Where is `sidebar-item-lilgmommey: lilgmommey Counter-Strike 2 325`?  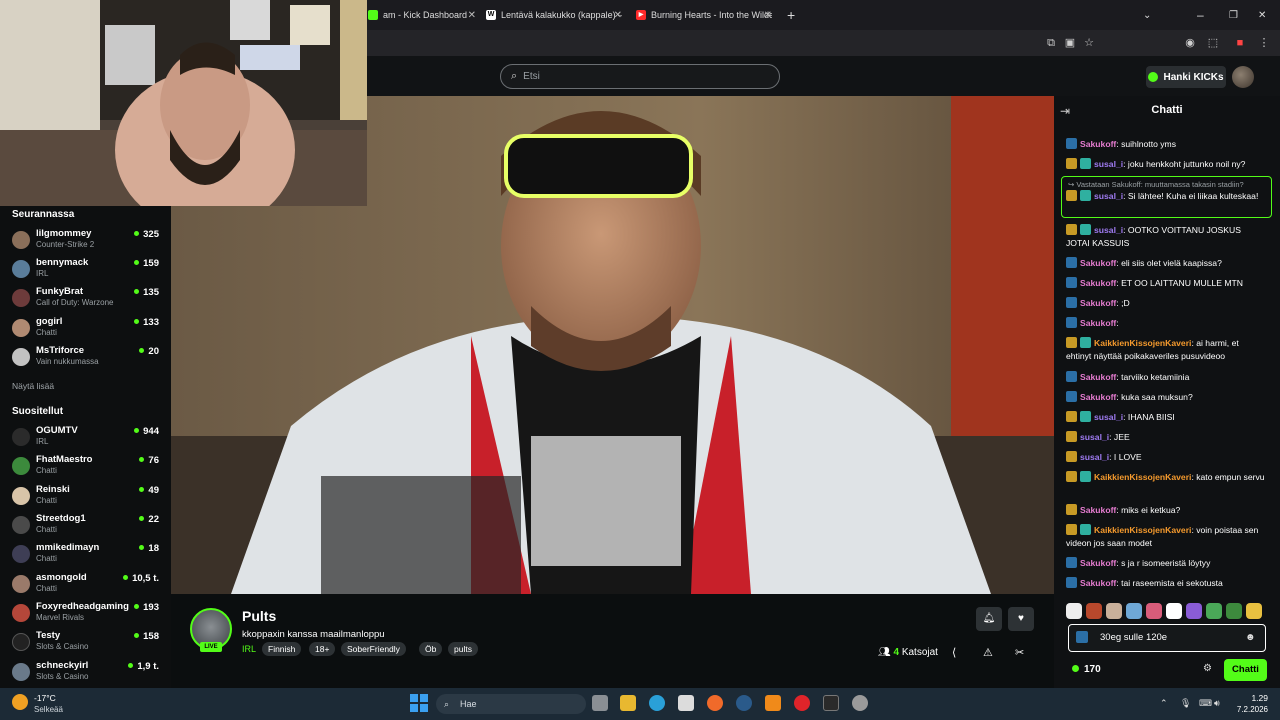
sidebar-item-lilgmommey: lilgmommey Counter-Strike 2 325 is located at coordinates (85, 242).